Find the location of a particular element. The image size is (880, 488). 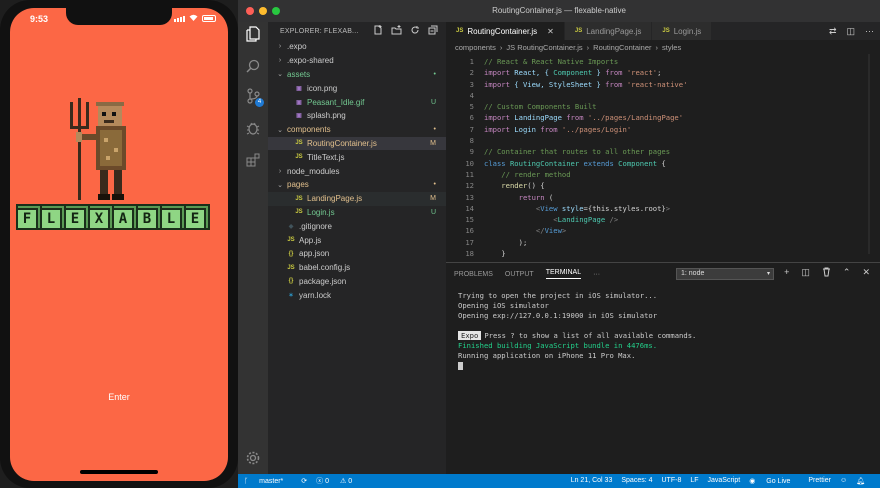

extensions-icon is located at coordinates (253, 160).